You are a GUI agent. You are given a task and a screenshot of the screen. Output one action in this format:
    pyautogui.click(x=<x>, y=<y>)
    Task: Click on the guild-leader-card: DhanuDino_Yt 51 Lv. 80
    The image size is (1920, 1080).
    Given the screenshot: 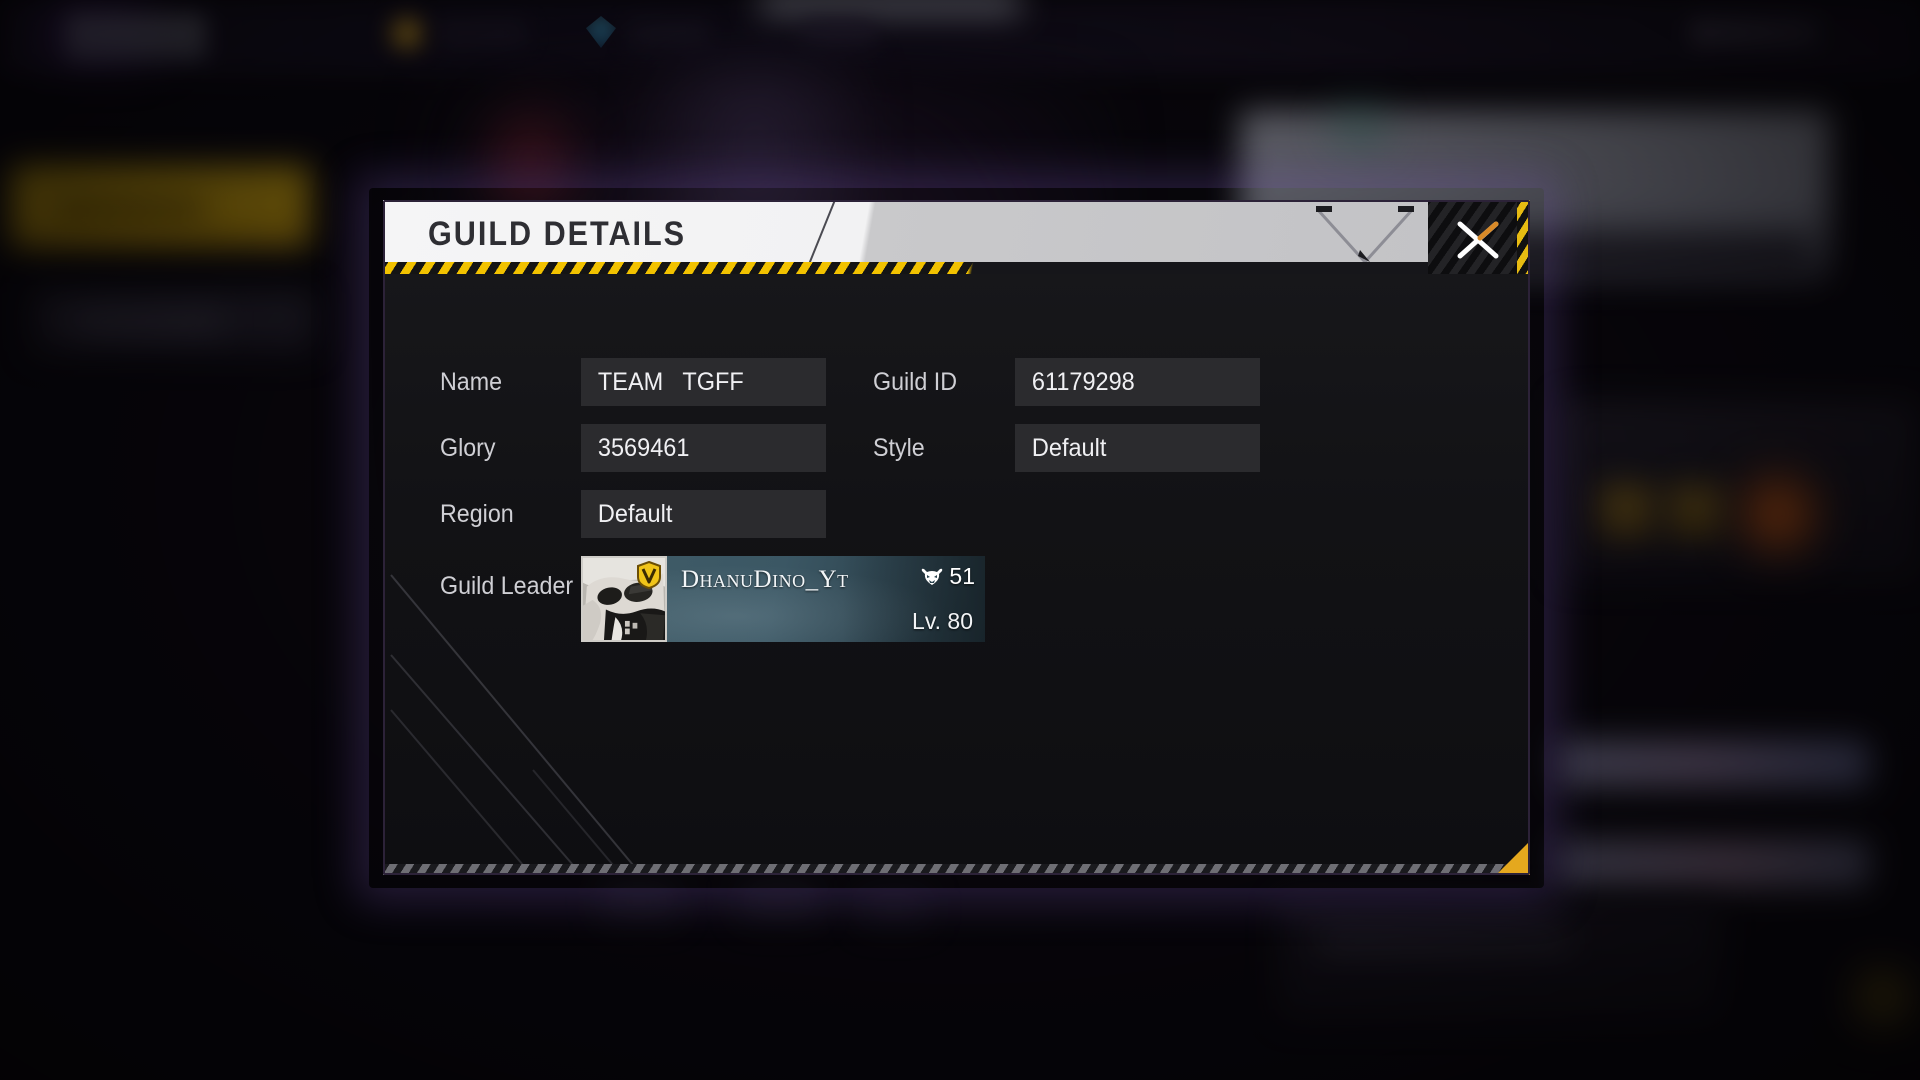 What is the action you would take?
    pyautogui.click(x=783, y=599)
    